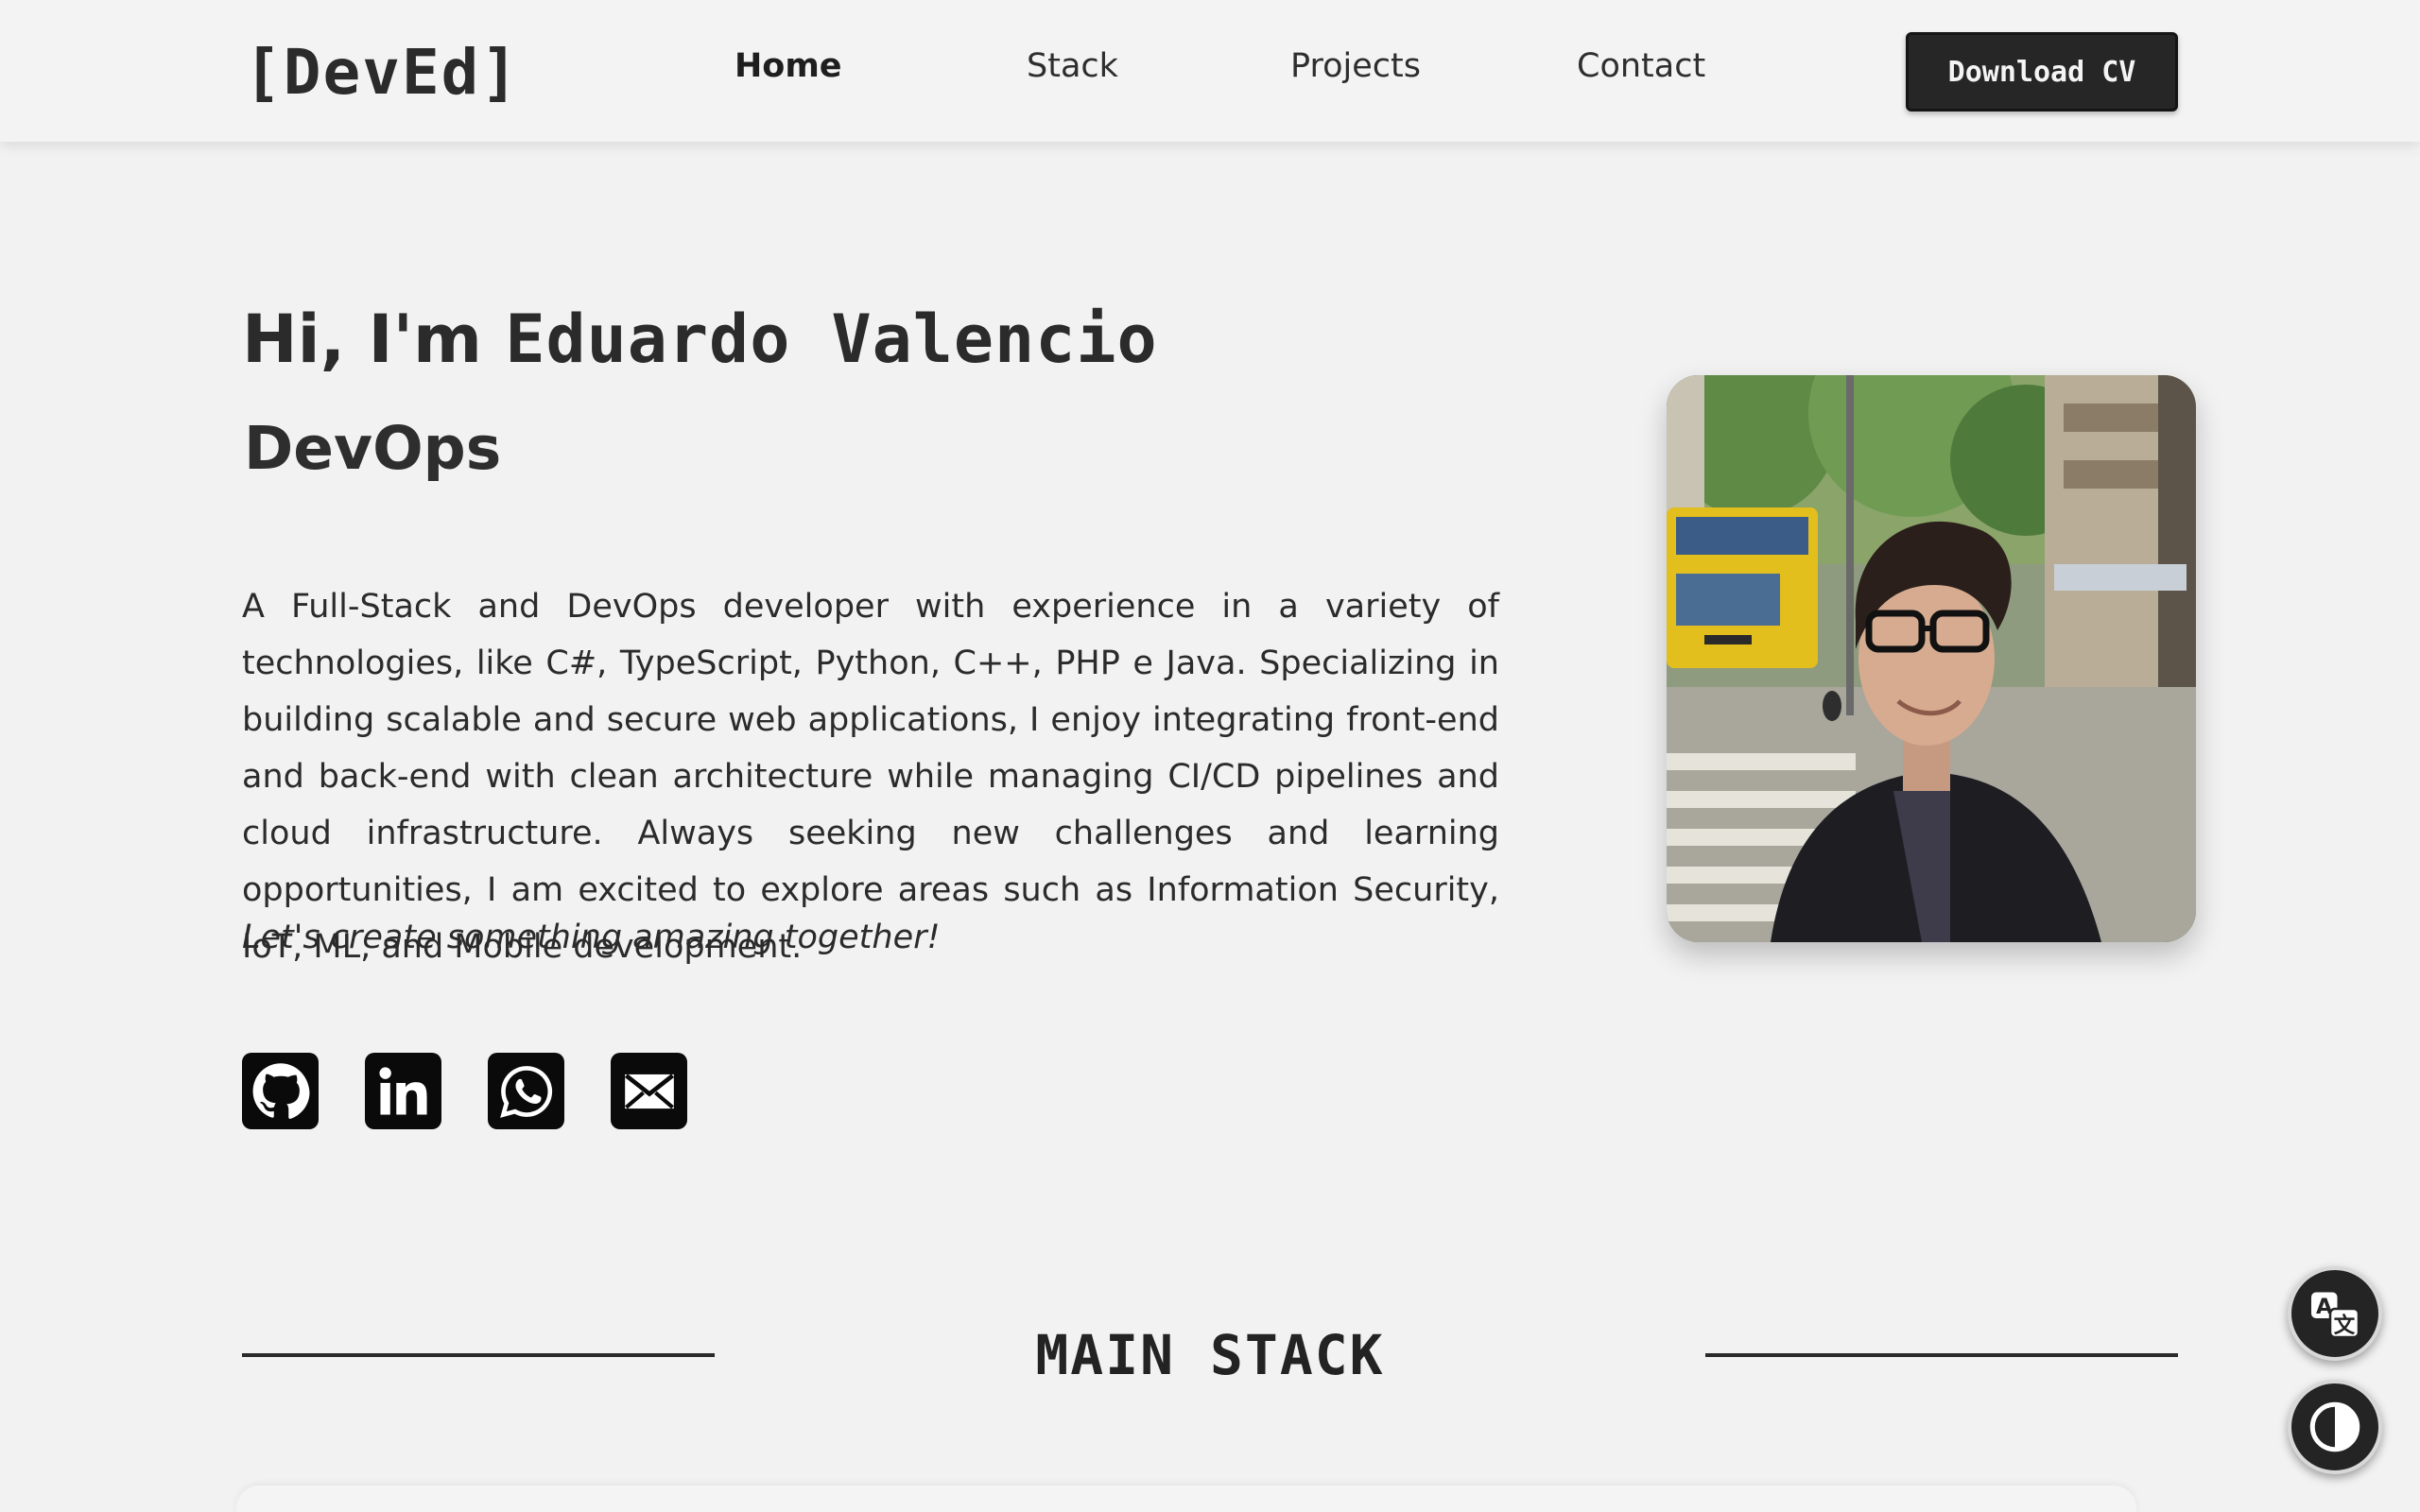 This screenshot has width=2420, height=1512. I want to click on email-link, so click(649, 1091).